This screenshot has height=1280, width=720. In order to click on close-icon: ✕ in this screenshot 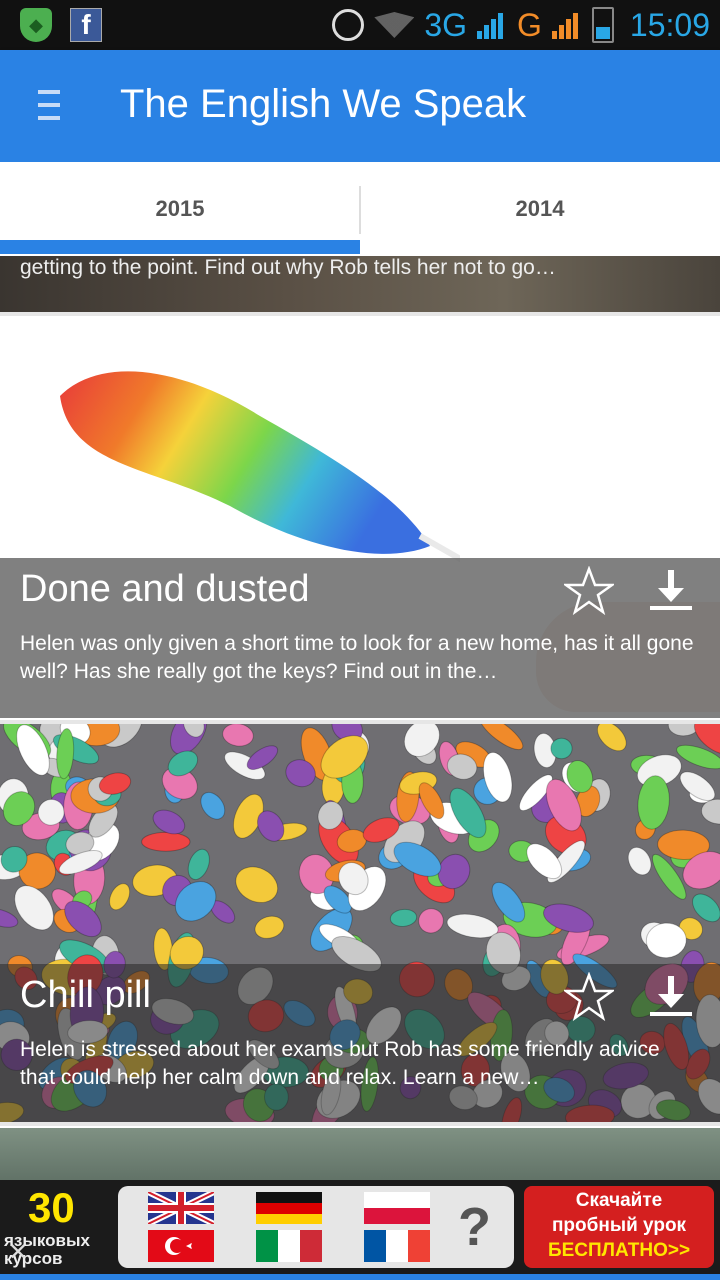, I will do `click(18, 1252)`.